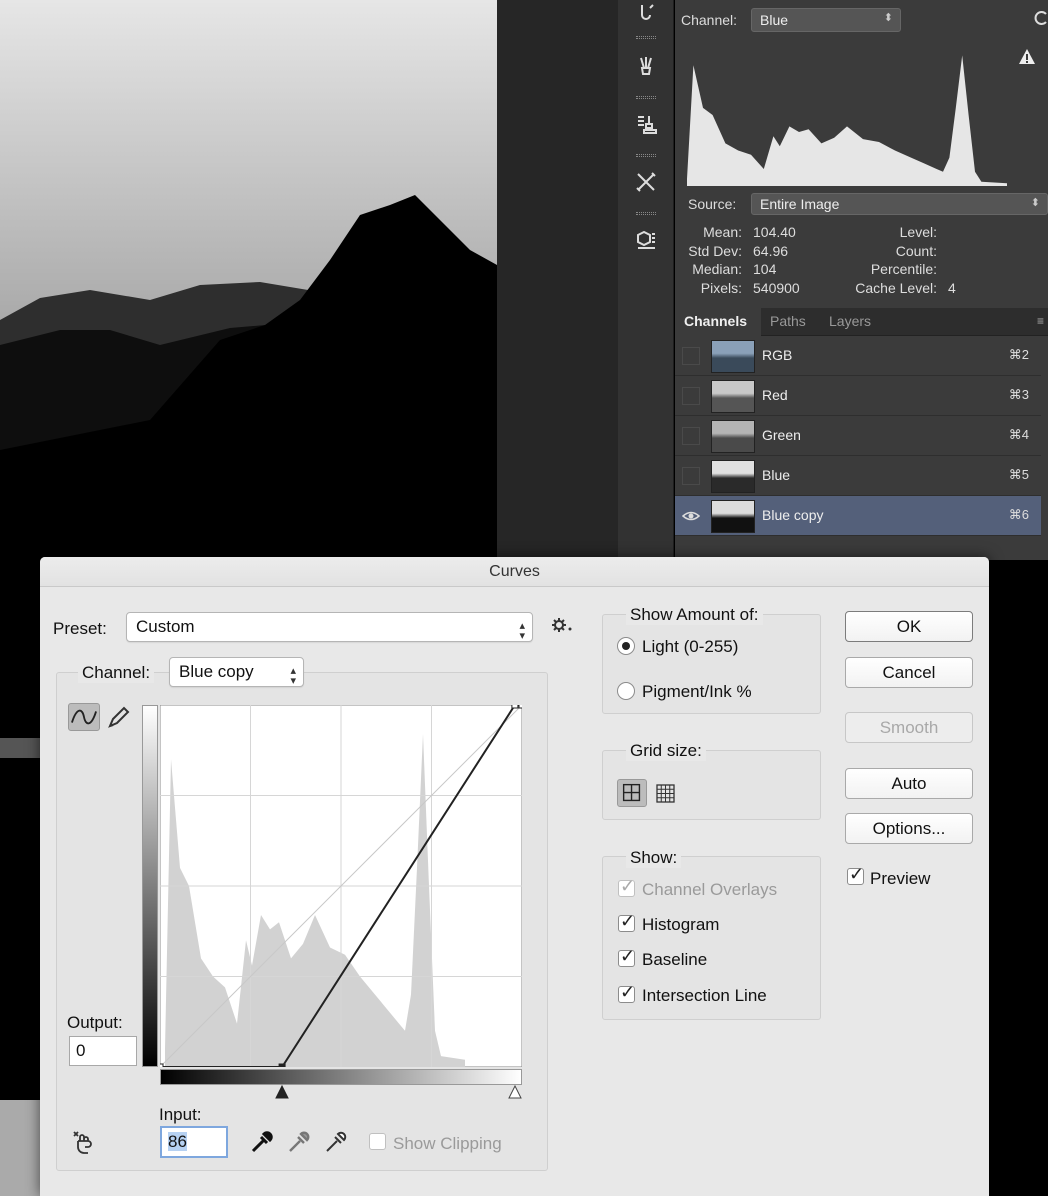 The width and height of the screenshot is (1048, 1196). Describe the element at coordinates (781, 435) in the screenshot. I see `channel-name: Green` at that location.